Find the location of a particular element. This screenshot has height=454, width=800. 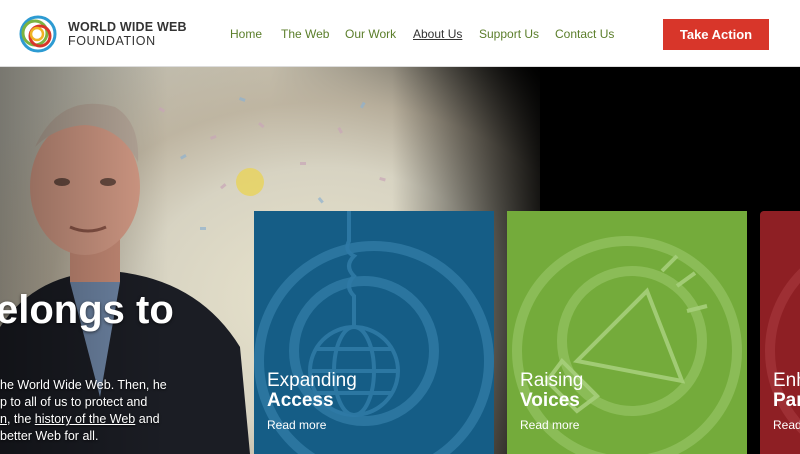

nav-home: Home is located at coordinates (246, 34).